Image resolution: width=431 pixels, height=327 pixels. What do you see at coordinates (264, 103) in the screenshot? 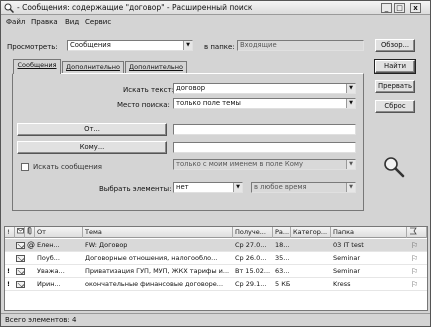
I see `search-where-select: только поле темы ▼` at bounding box center [264, 103].